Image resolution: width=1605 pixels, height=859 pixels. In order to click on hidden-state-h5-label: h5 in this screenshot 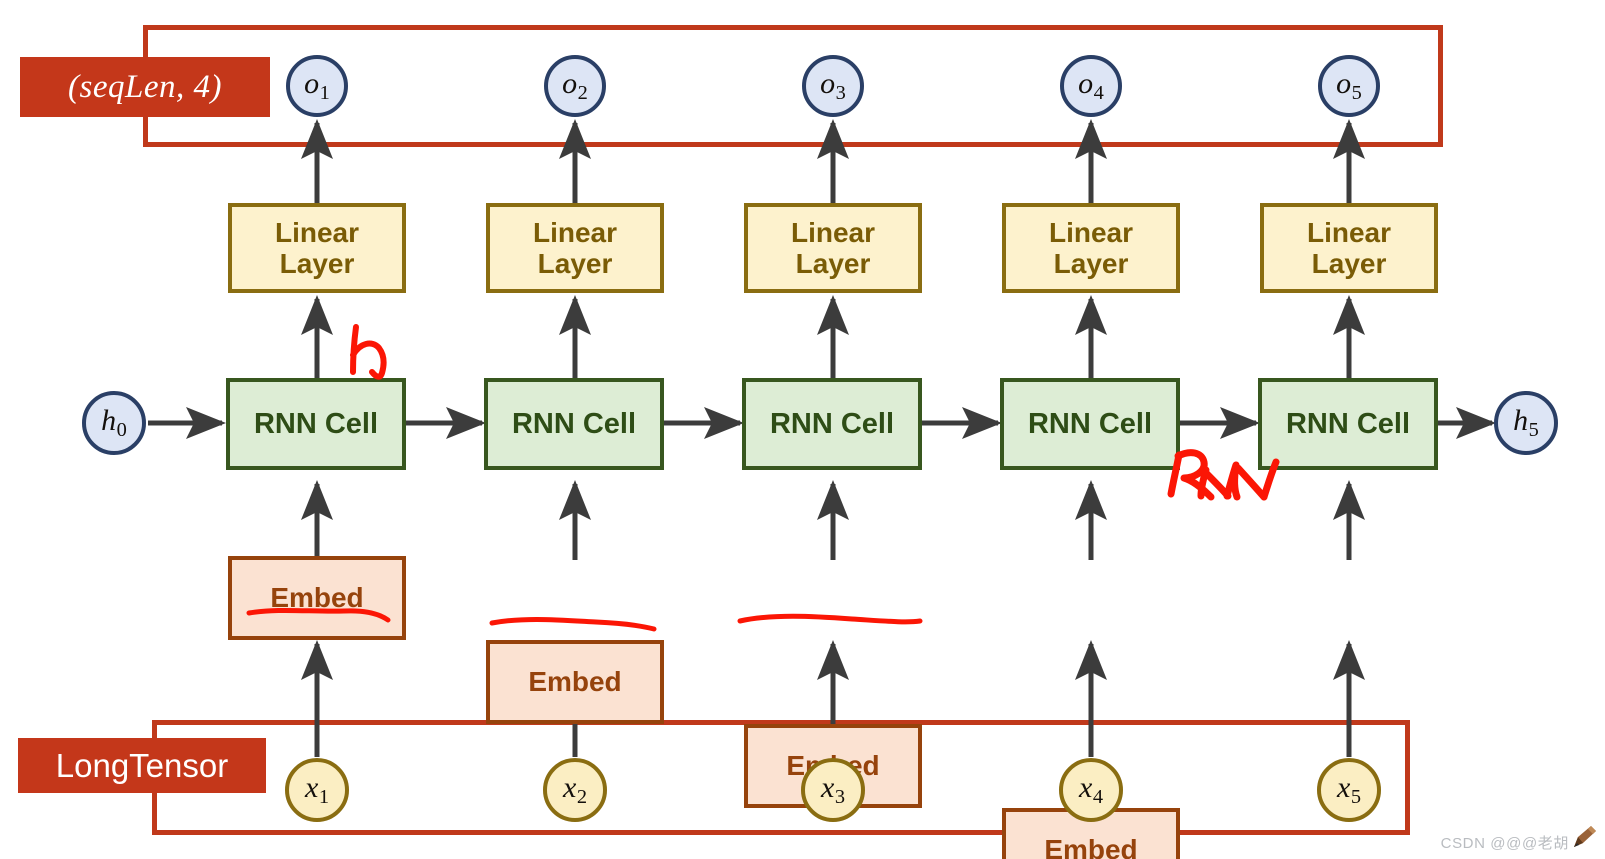, I will do `click(1526, 422)`.